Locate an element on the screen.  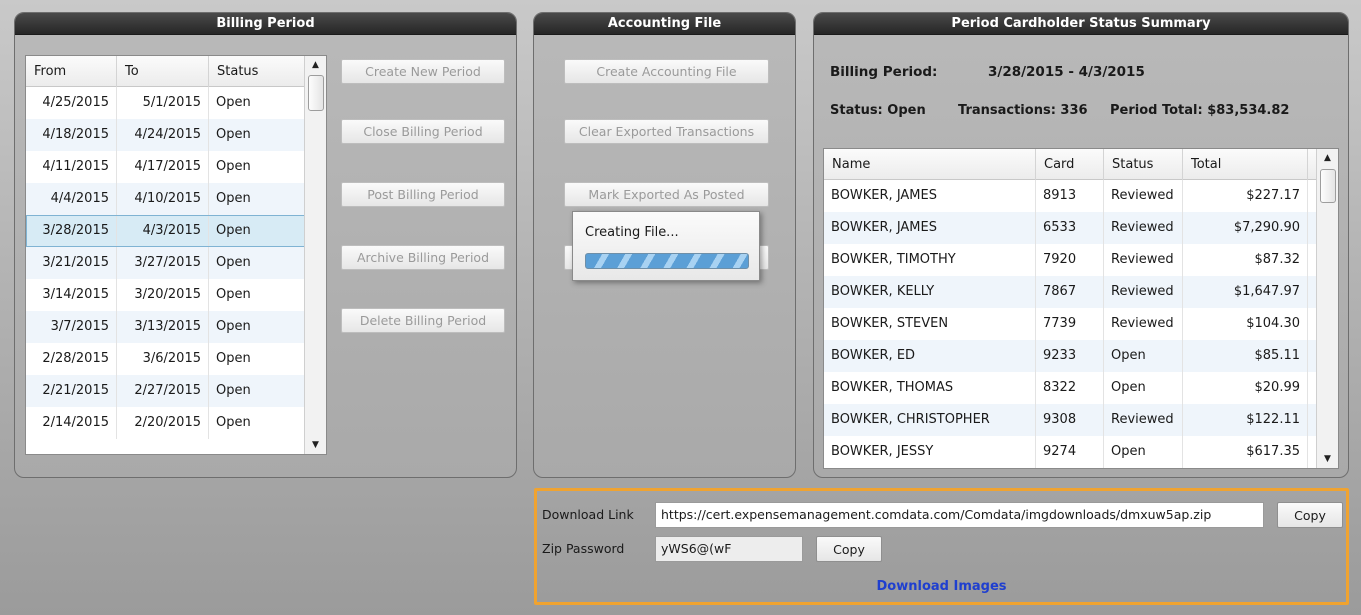
column-header-card: Card is located at coordinates (1070, 164).